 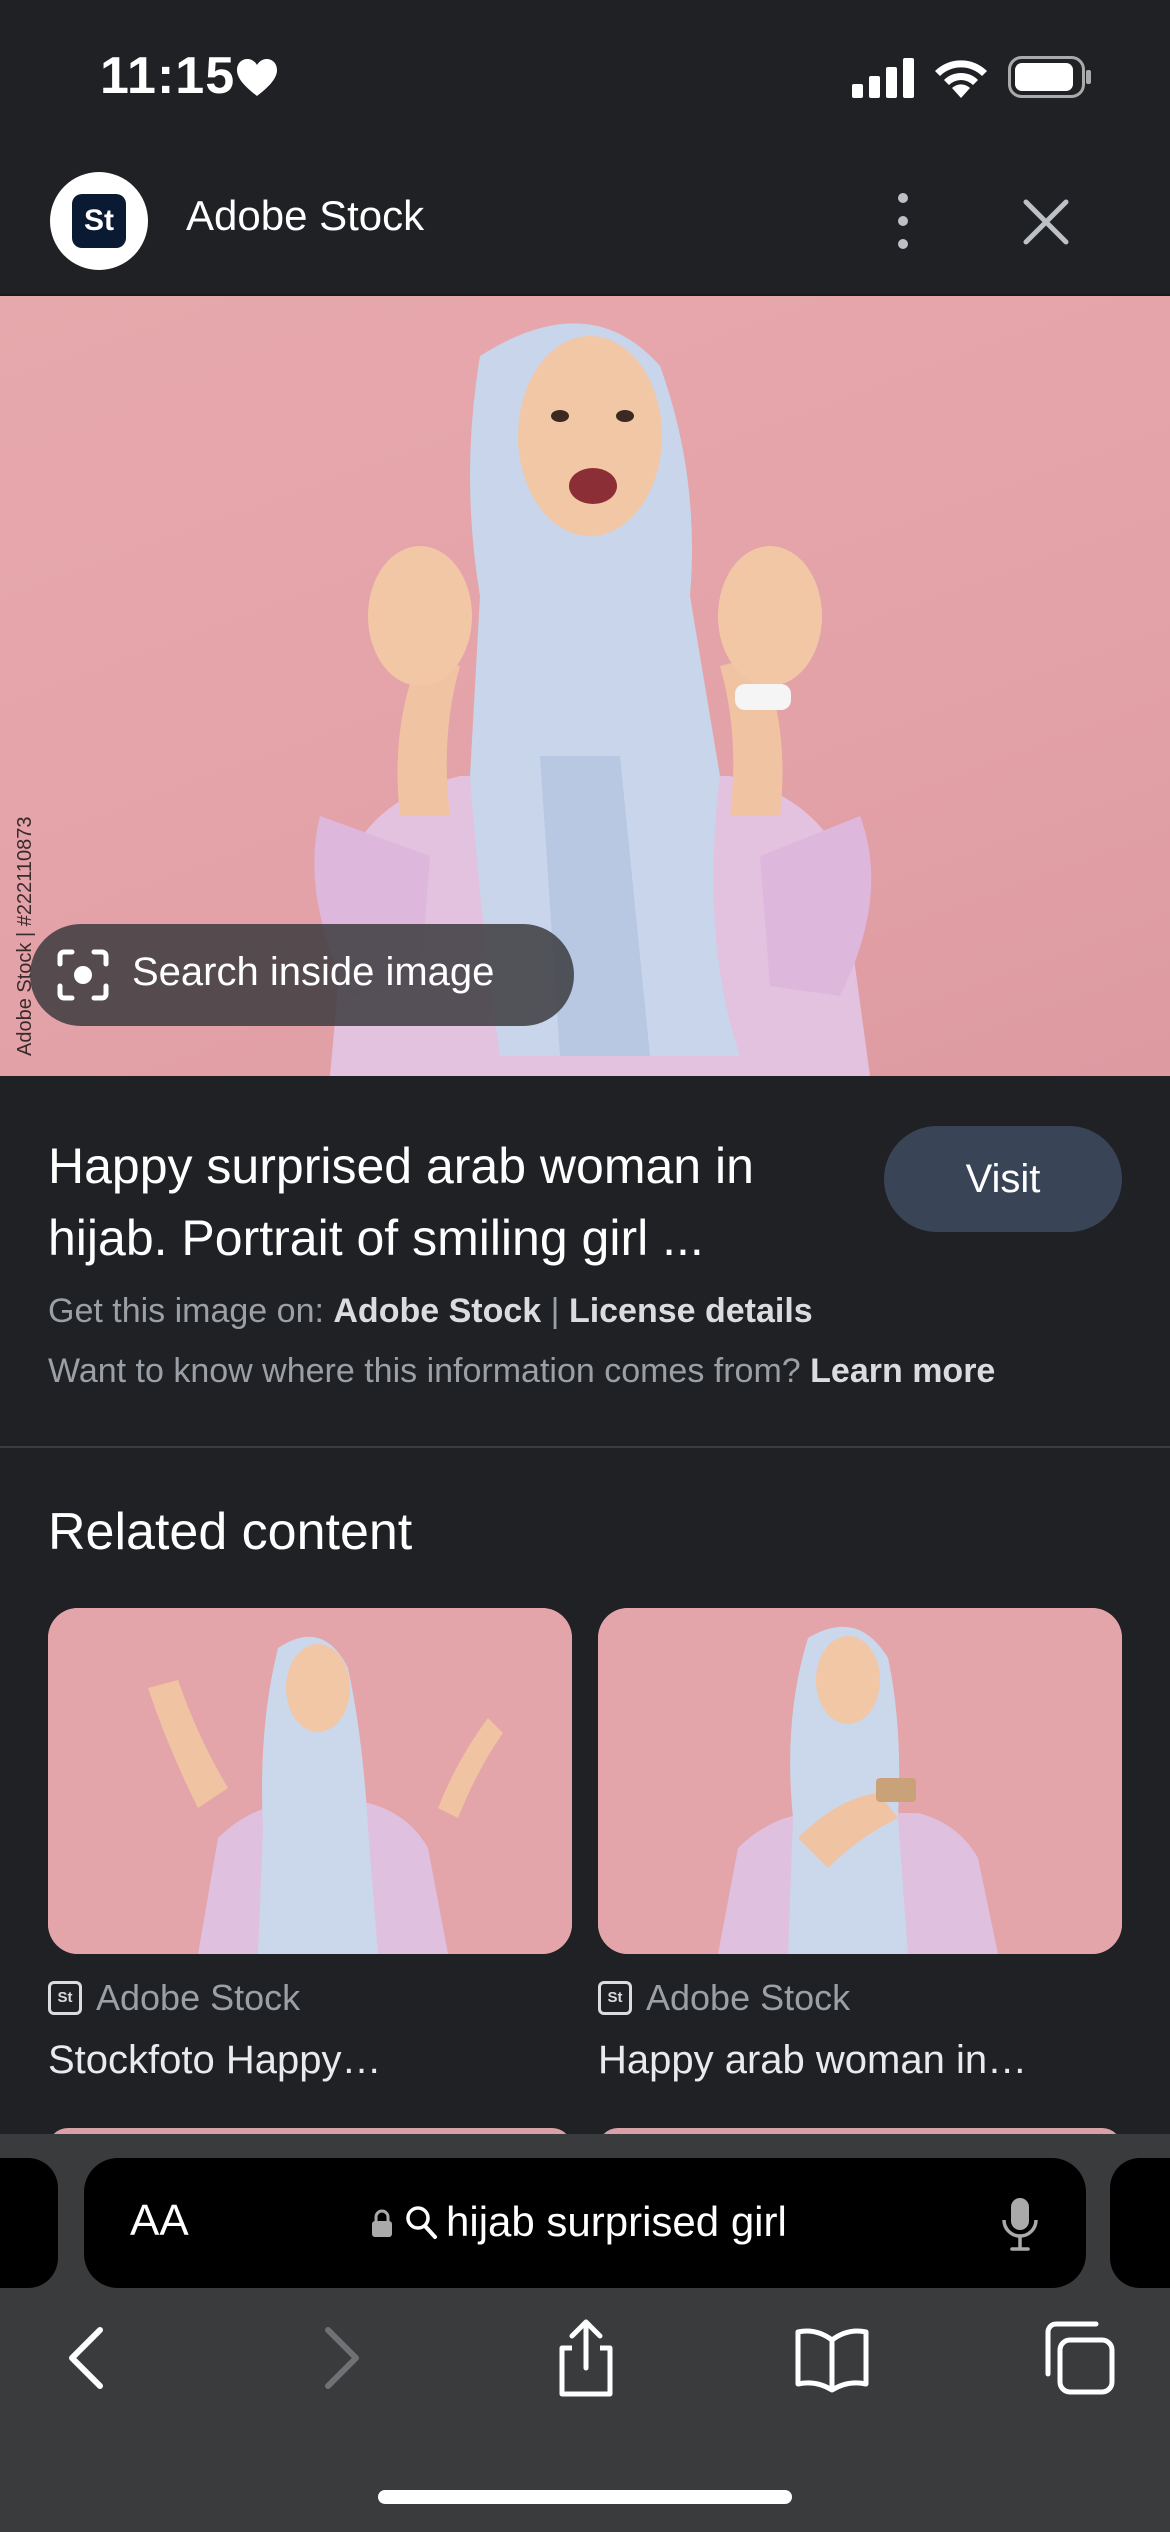 What do you see at coordinates (305, 215) in the screenshot?
I see `source-title: Adobe Stock` at bounding box center [305, 215].